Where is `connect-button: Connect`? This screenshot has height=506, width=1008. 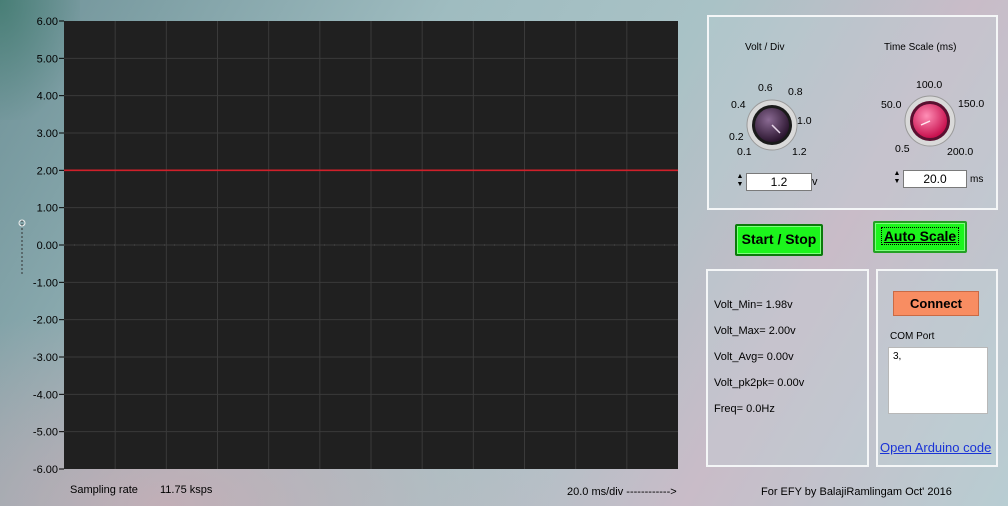 connect-button: Connect is located at coordinates (936, 303).